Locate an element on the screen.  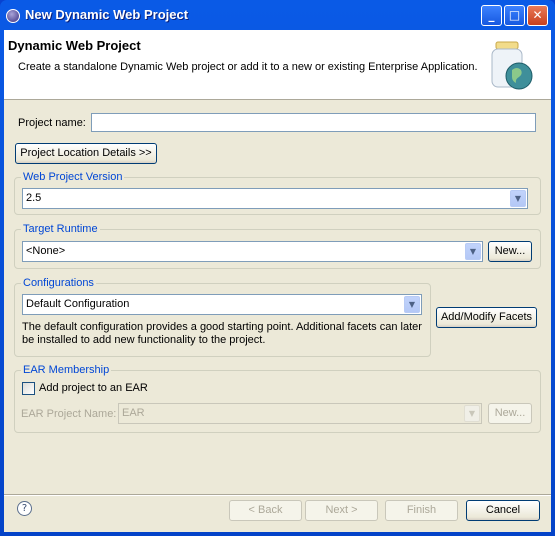
web-version-select: 2.5 ▼ is located at coordinates (275, 198).